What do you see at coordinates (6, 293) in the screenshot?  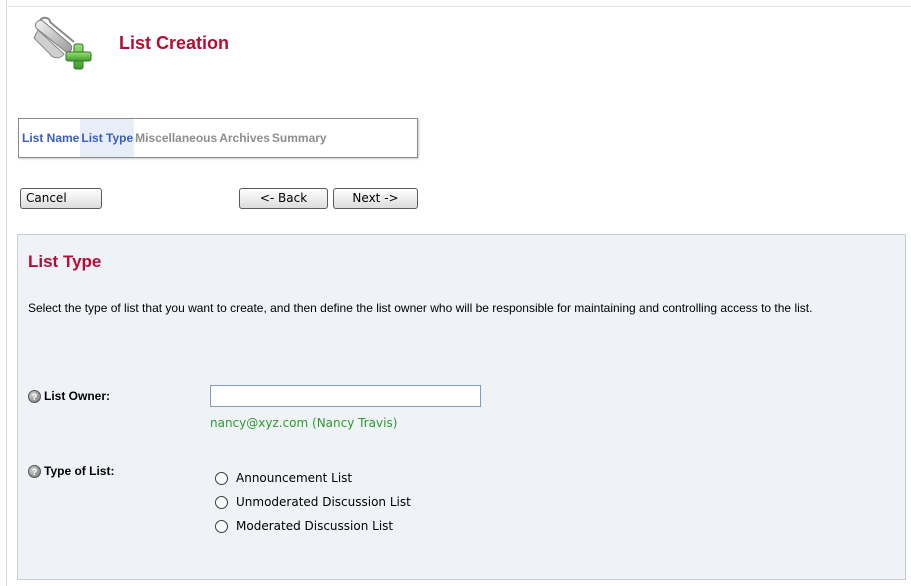 I see `left-divider` at bounding box center [6, 293].